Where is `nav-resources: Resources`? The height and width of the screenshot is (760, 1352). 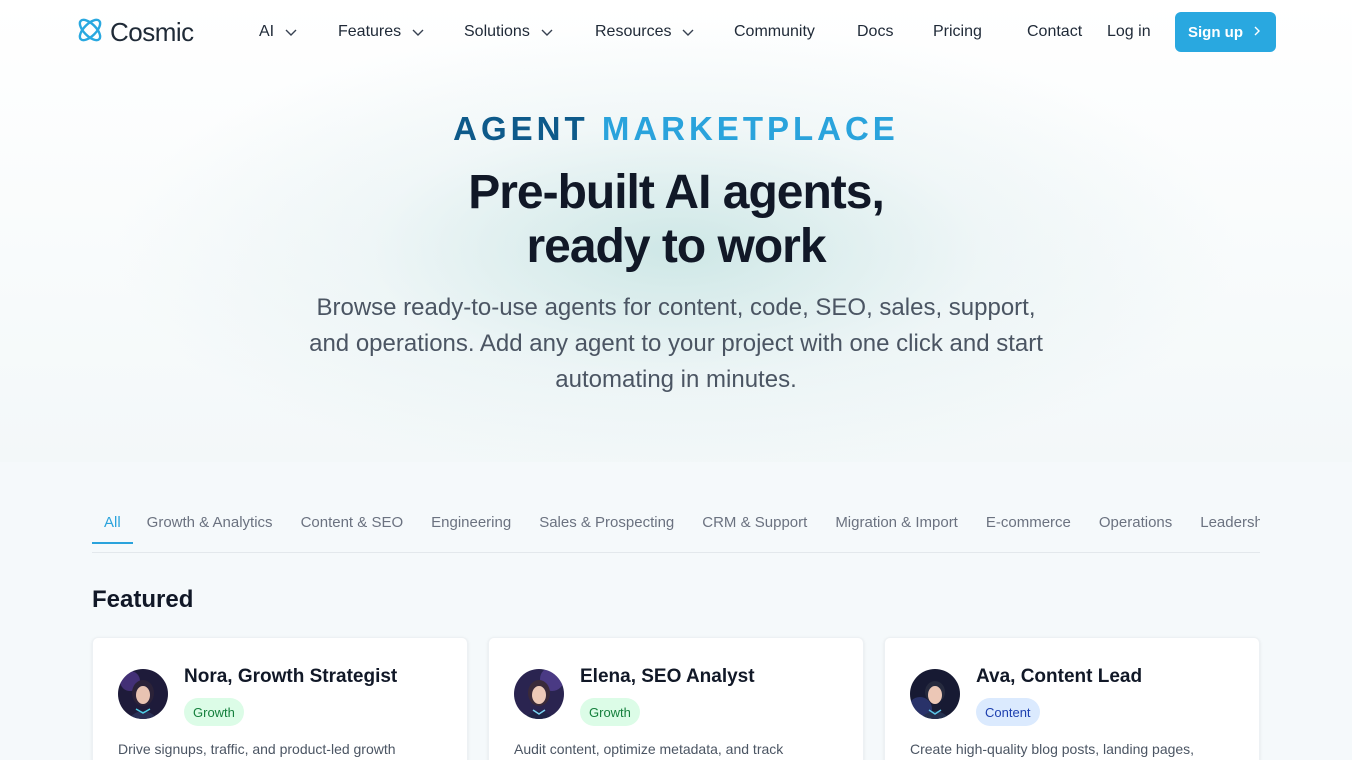
nav-resources: Resources is located at coordinates (645, 32).